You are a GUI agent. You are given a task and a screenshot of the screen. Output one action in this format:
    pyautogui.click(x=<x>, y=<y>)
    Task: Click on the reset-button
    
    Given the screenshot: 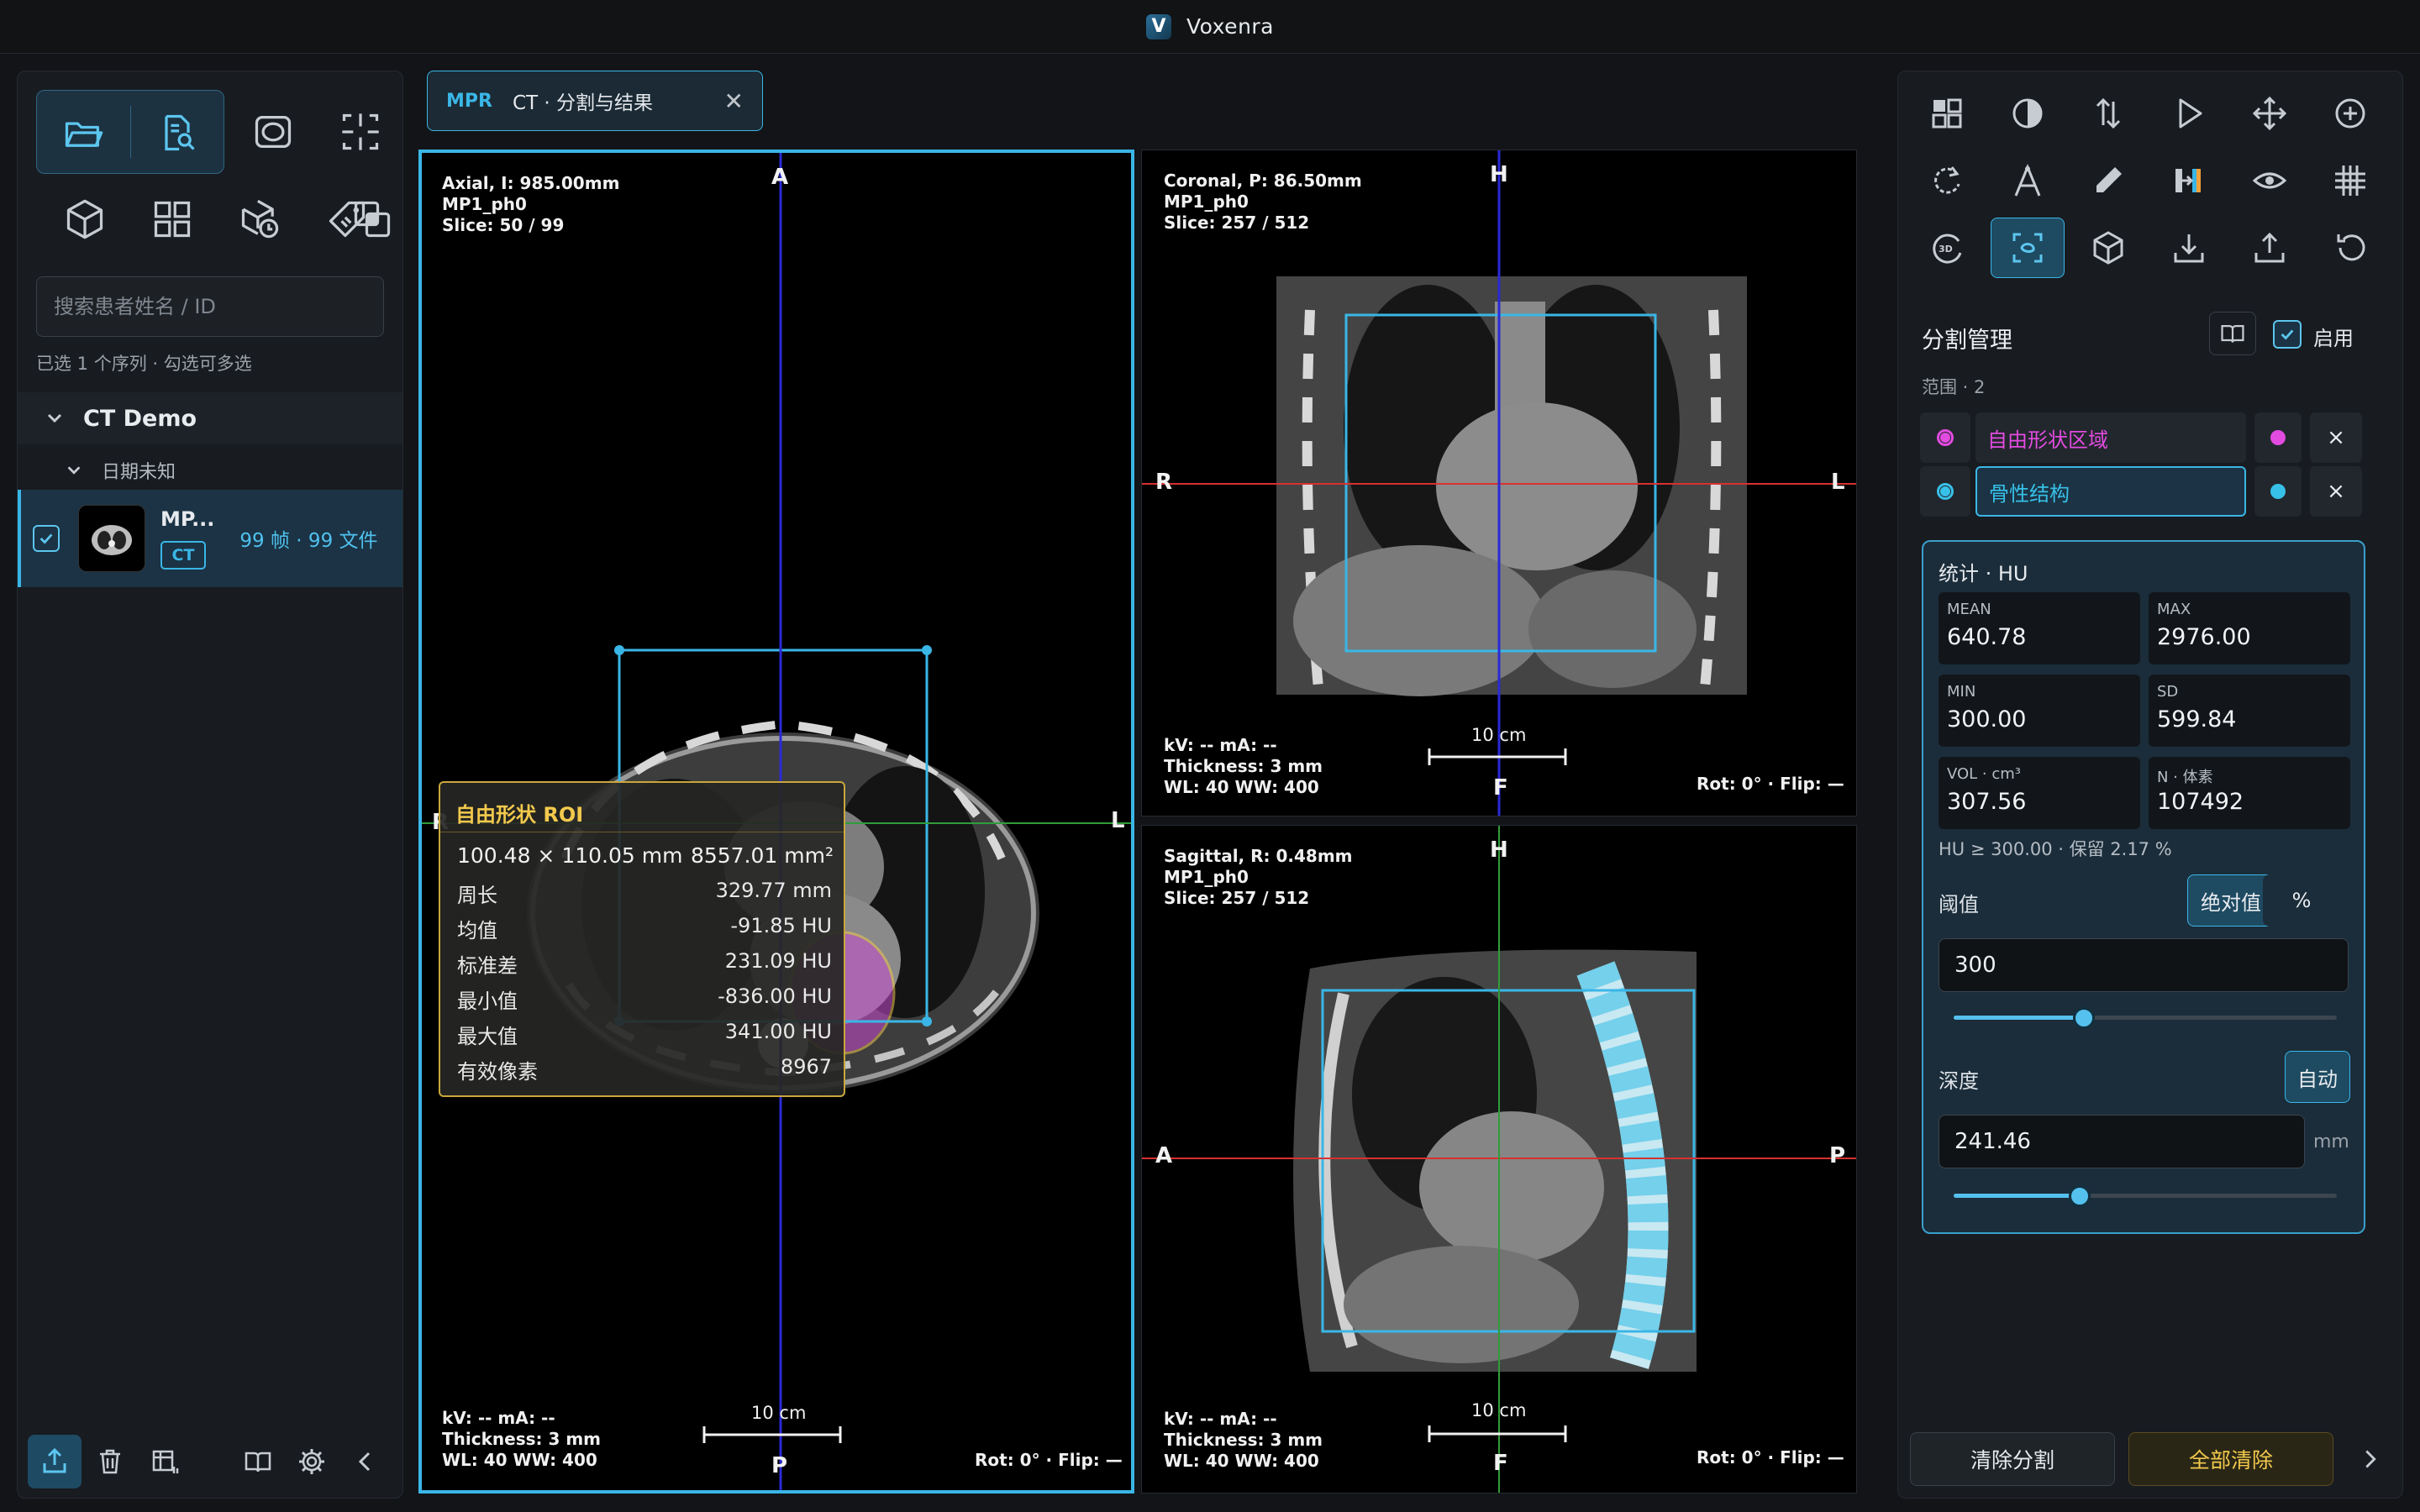 What is the action you would take?
    pyautogui.click(x=2350, y=248)
    